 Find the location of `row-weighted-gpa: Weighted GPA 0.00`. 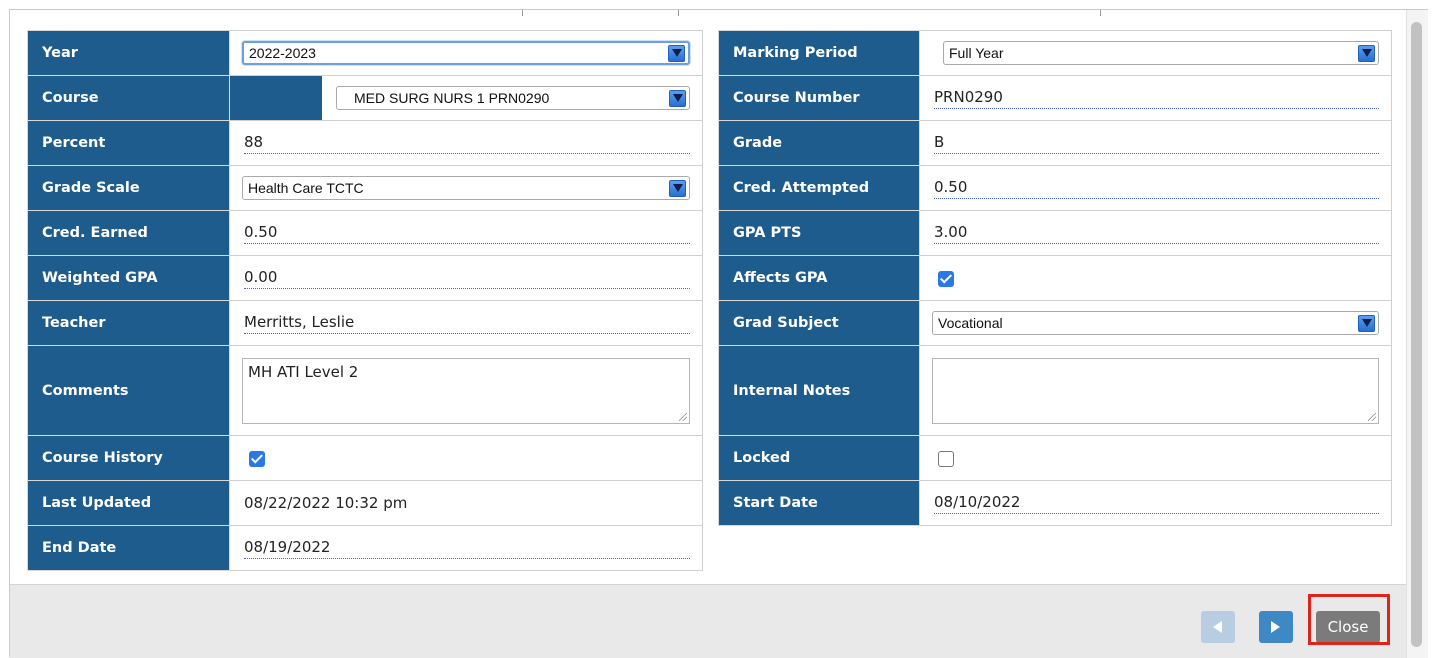

row-weighted-gpa: Weighted GPA 0.00 is located at coordinates (365, 278).